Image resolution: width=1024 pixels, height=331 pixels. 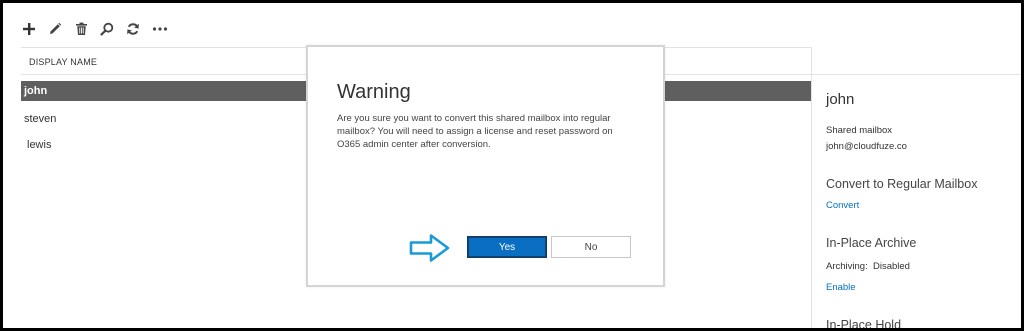 What do you see at coordinates (55, 29) in the screenshot?
I see `pencil-icon` at bounding box center [55, 29].